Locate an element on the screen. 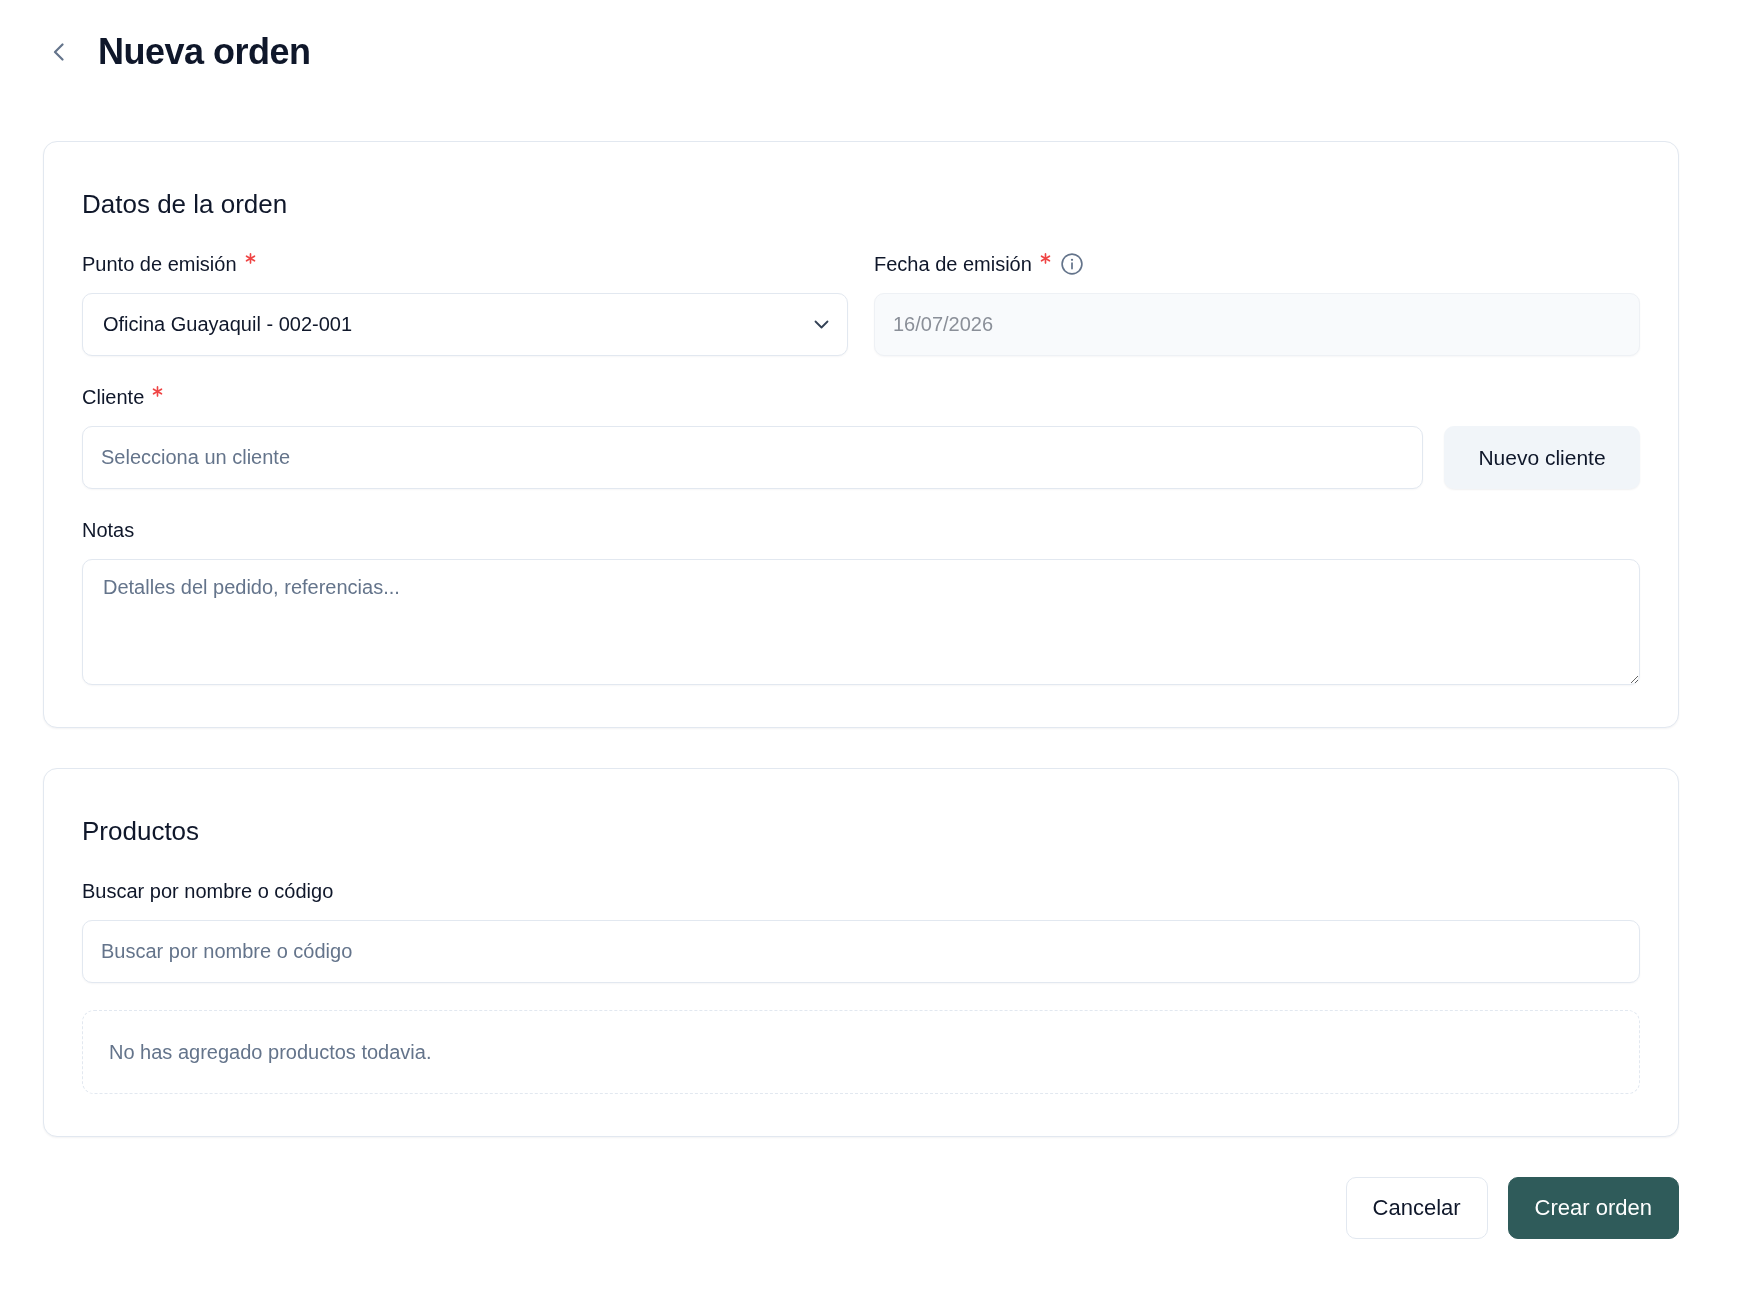 This screenshot has width=1738, height=1316. product-search-input: Buscar por nombre o código is located at coordinates (861, 951).